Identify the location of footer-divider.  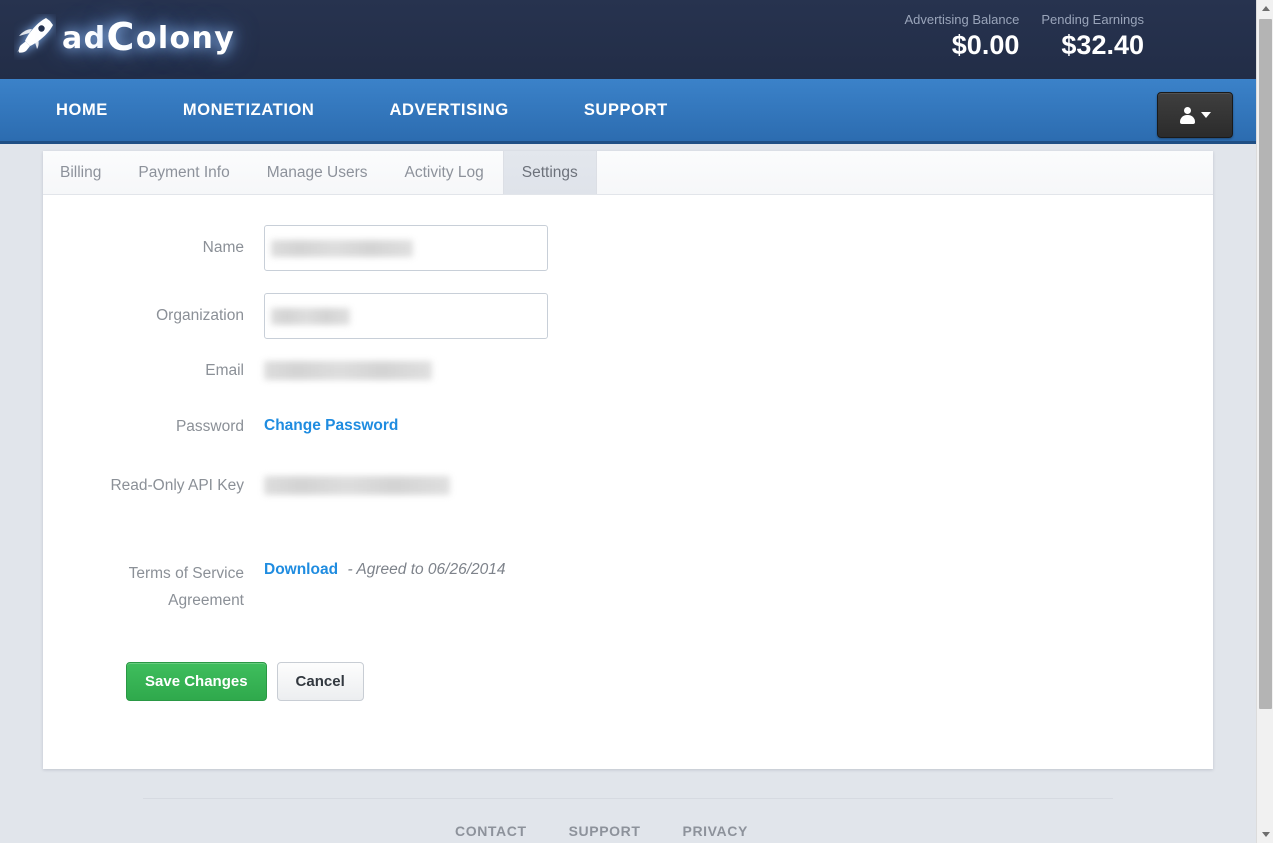
(628, 798).